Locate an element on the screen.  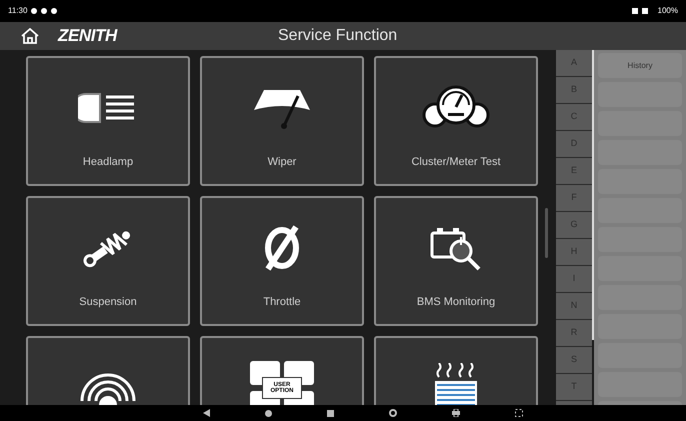
brand-logo: ZENITH is located at coordinates (87, 36).